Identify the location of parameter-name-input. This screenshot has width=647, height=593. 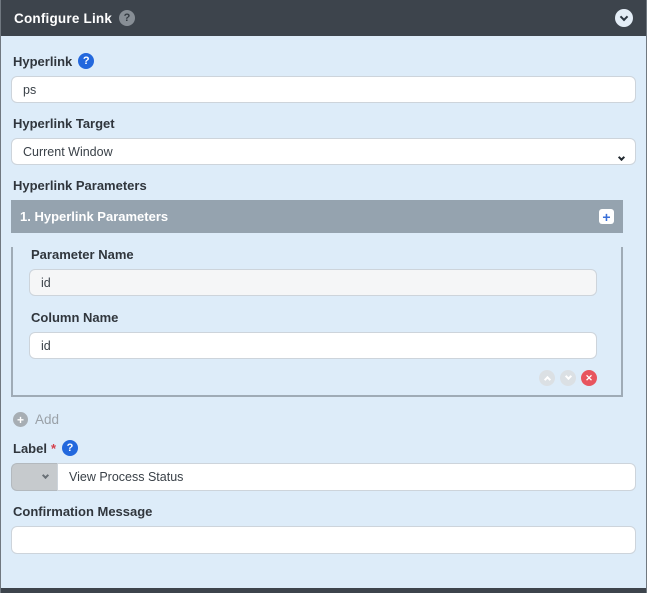
(313, 282).